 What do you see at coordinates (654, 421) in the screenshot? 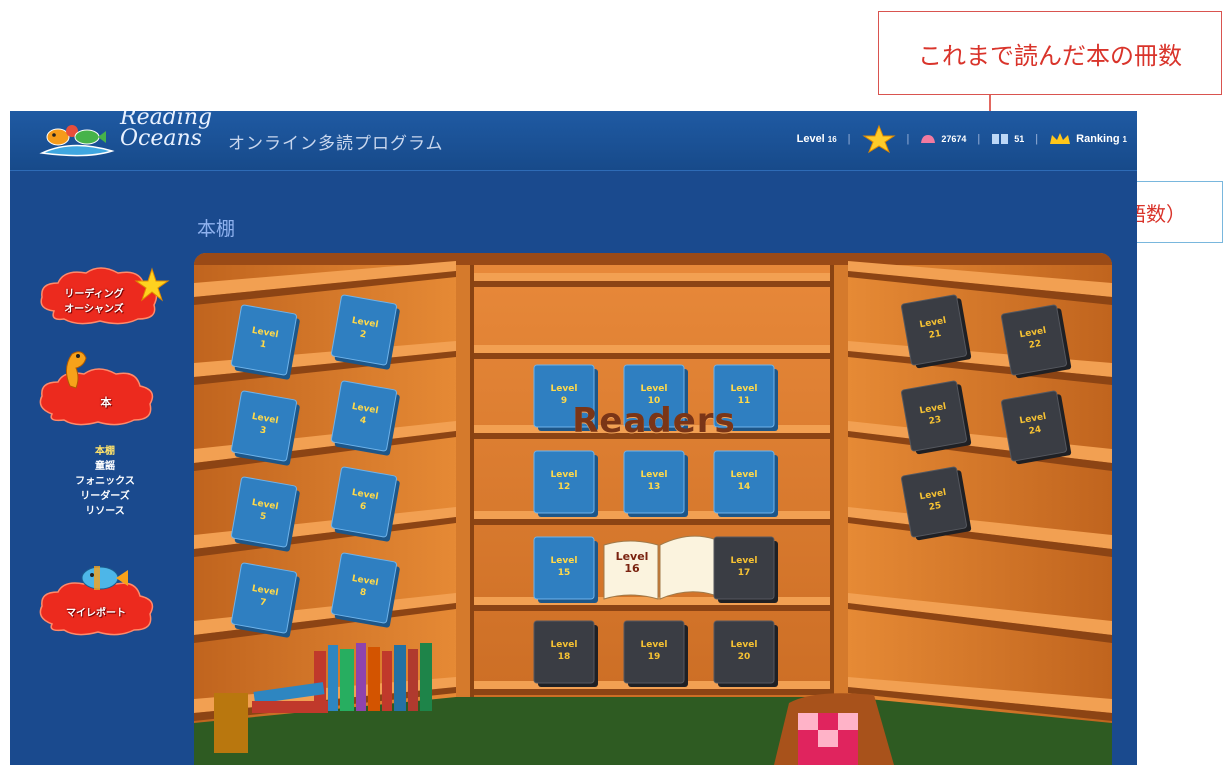
I see `readers-title: Readers` at bounding box center [654, 421].